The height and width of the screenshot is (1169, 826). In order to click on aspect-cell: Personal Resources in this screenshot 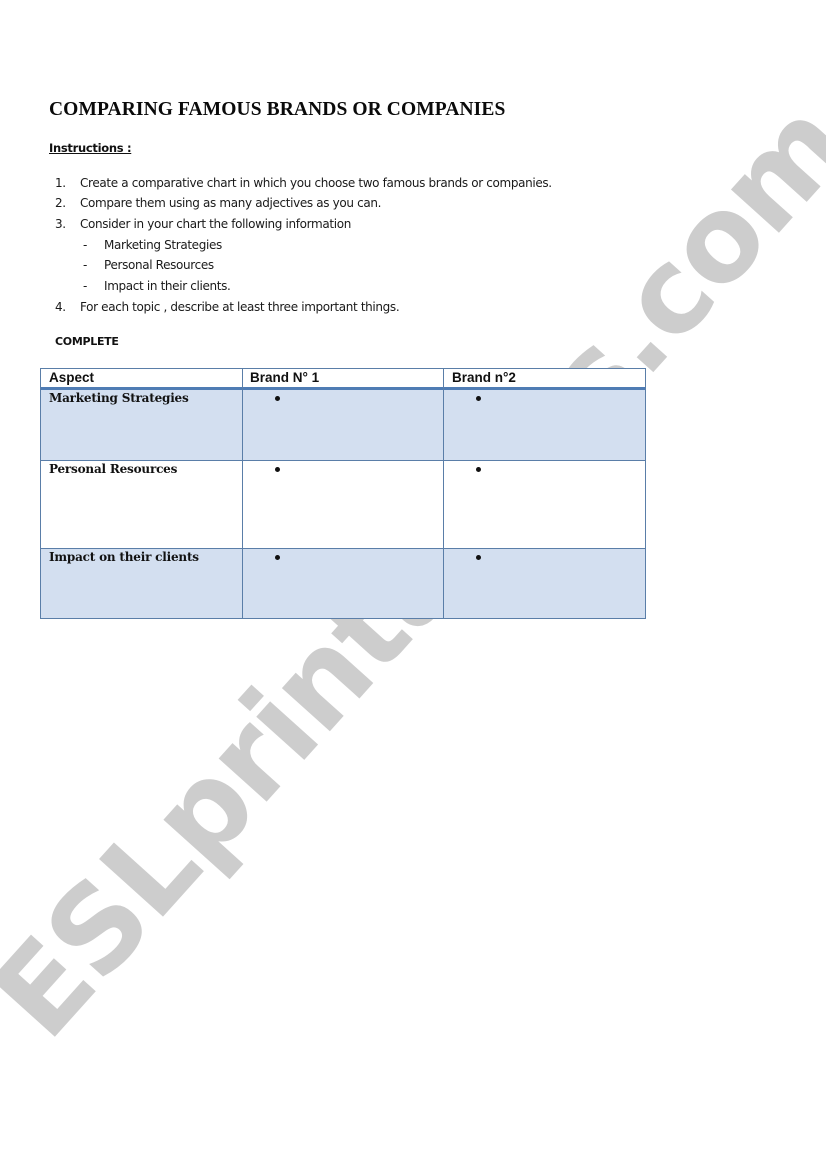, I will do `click(113, 469)`.